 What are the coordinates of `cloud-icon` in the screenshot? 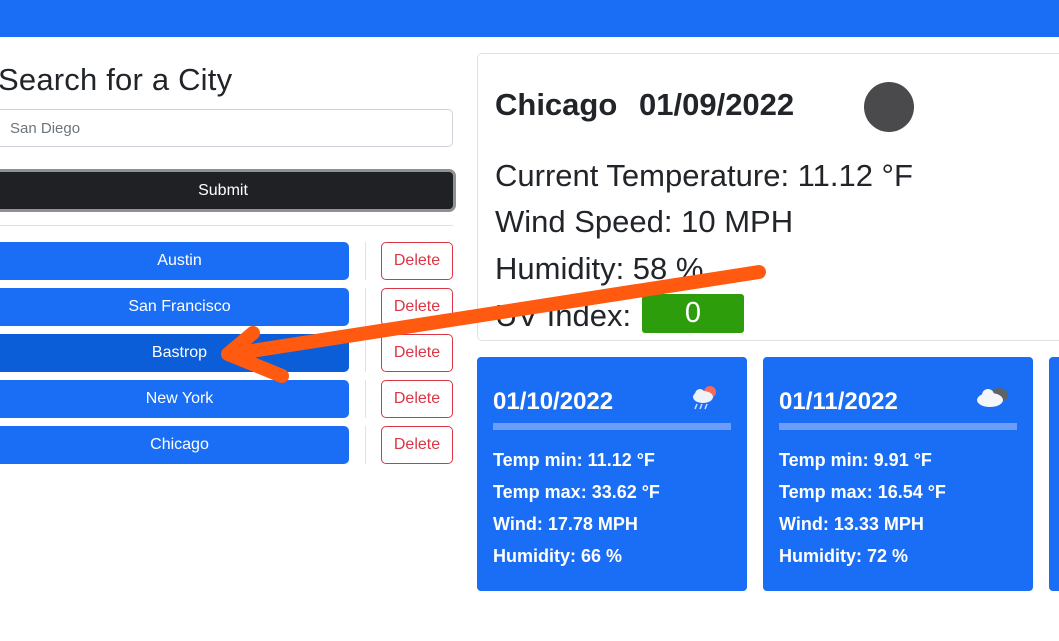 It's located at (992, 397).